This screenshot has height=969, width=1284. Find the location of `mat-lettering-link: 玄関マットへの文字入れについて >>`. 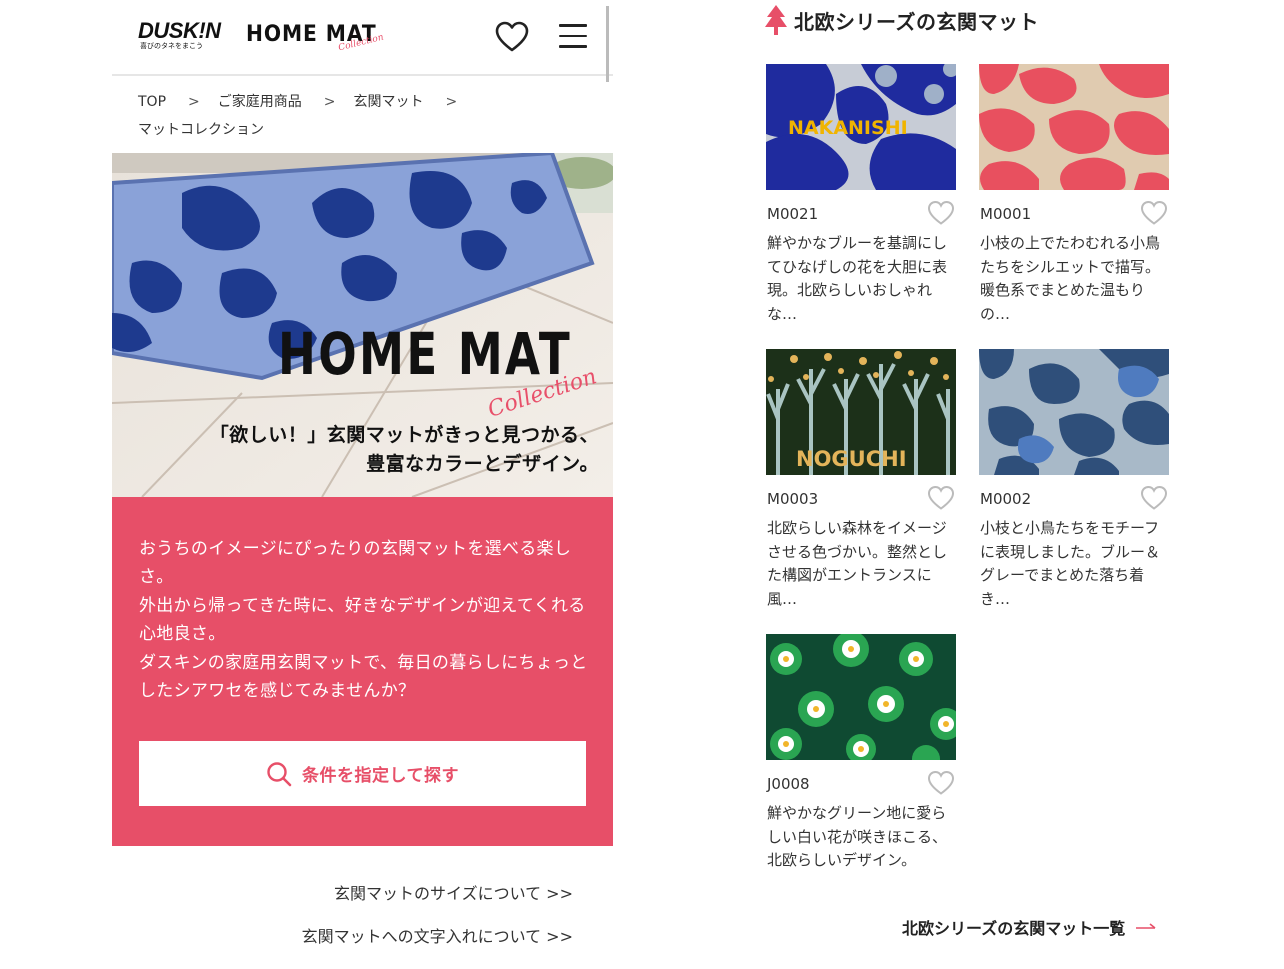

mat-lettering-link: 玄関マットへの文字入れについて >> is located at coordinates (437, 935).